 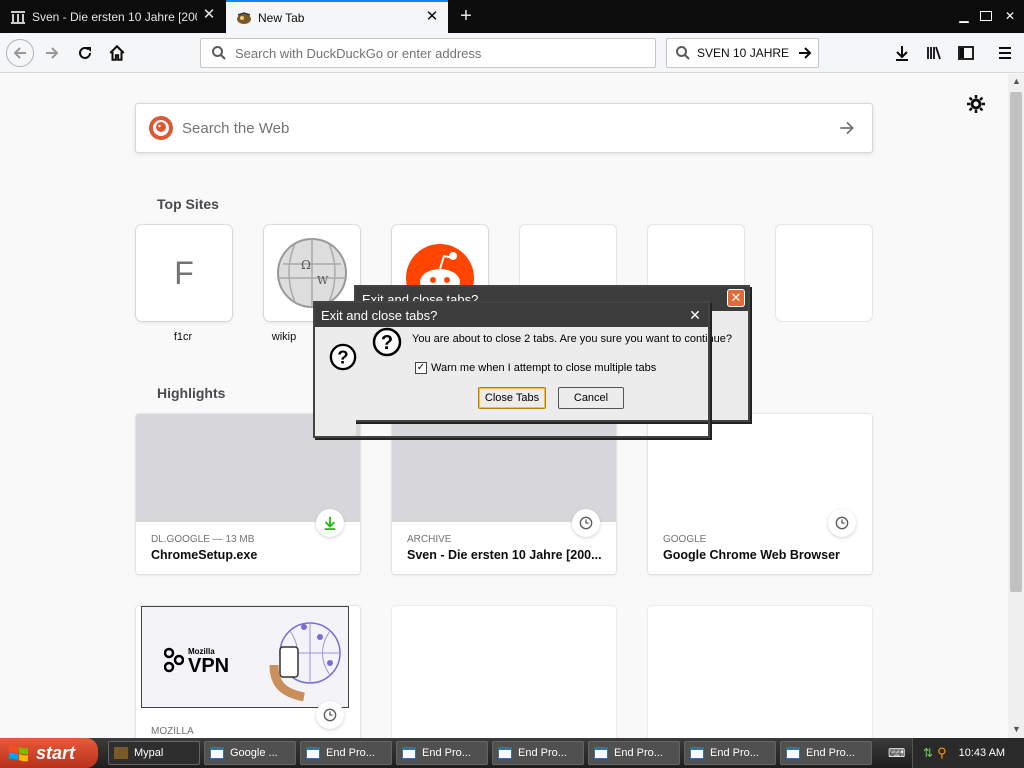 I want to click on hamburger-menu-icon, so click(x=1005, y=53).